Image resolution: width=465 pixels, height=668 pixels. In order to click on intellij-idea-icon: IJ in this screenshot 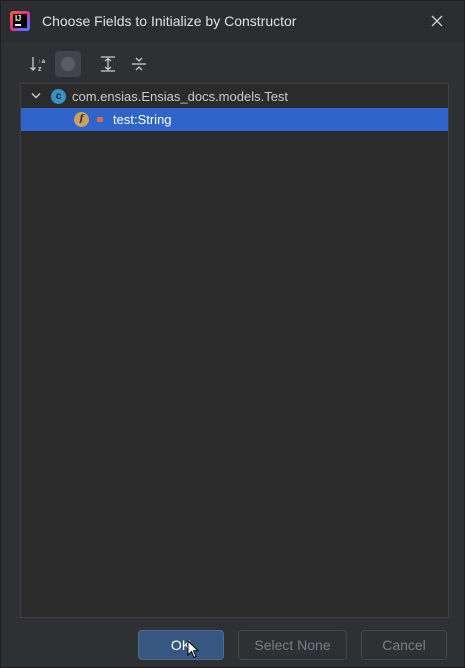, I will do `click(20, 21)`.